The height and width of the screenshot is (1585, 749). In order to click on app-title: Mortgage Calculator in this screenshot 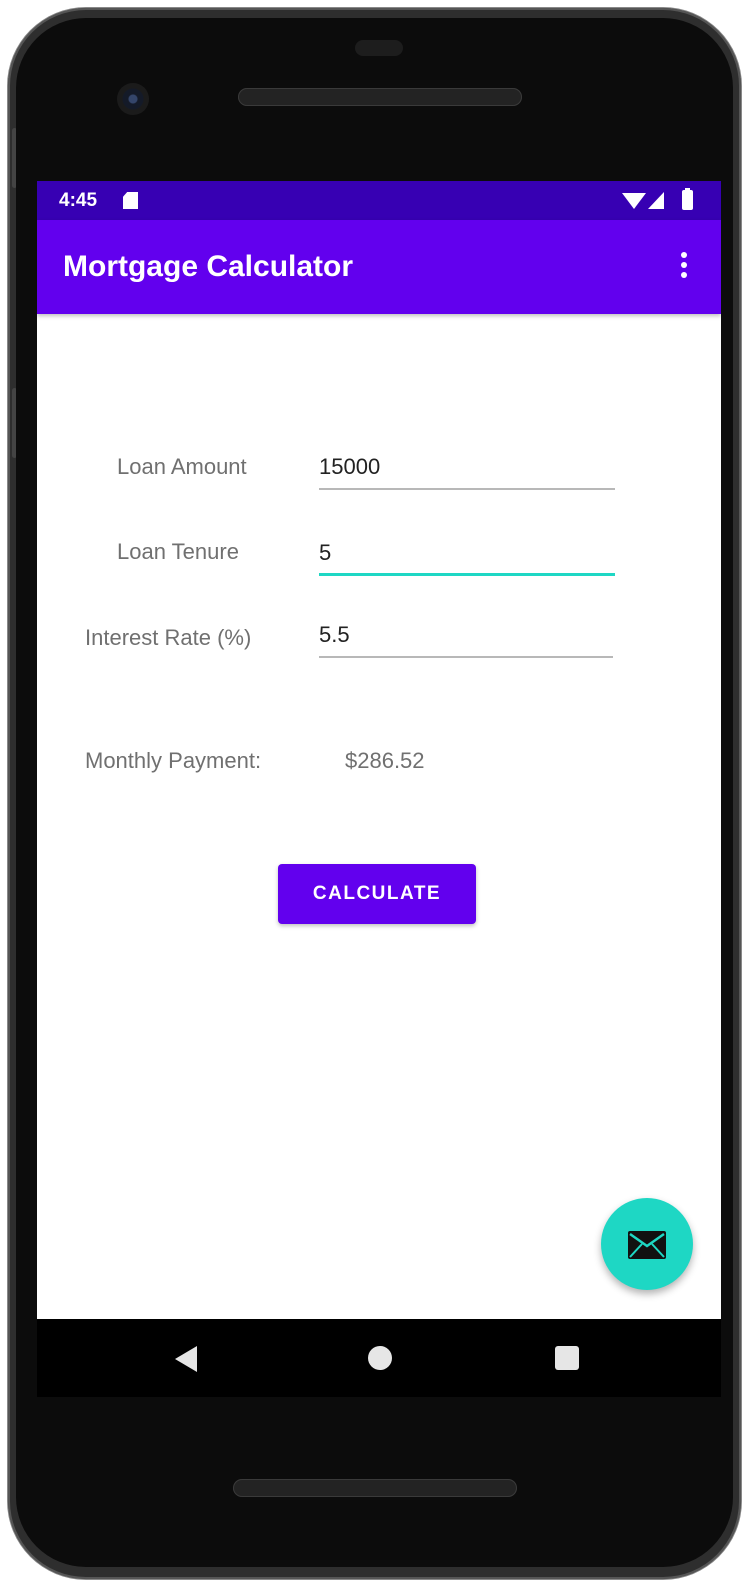, I will do `click(208, 266)`.